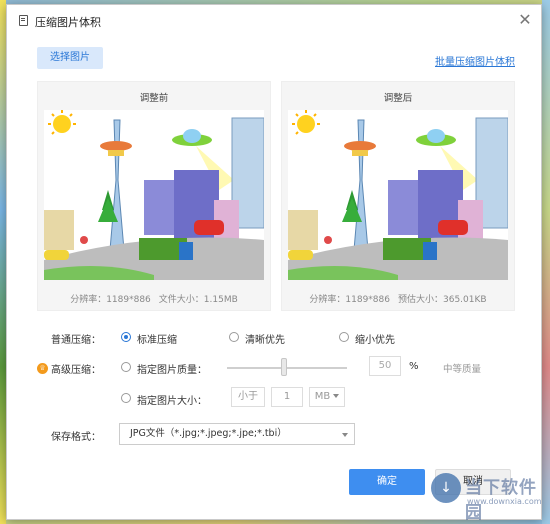  I want to click on save-format-value: JPG文件（*.jpg;*.jpeg;*.jpe;*.tbi）, so click(208, 433).